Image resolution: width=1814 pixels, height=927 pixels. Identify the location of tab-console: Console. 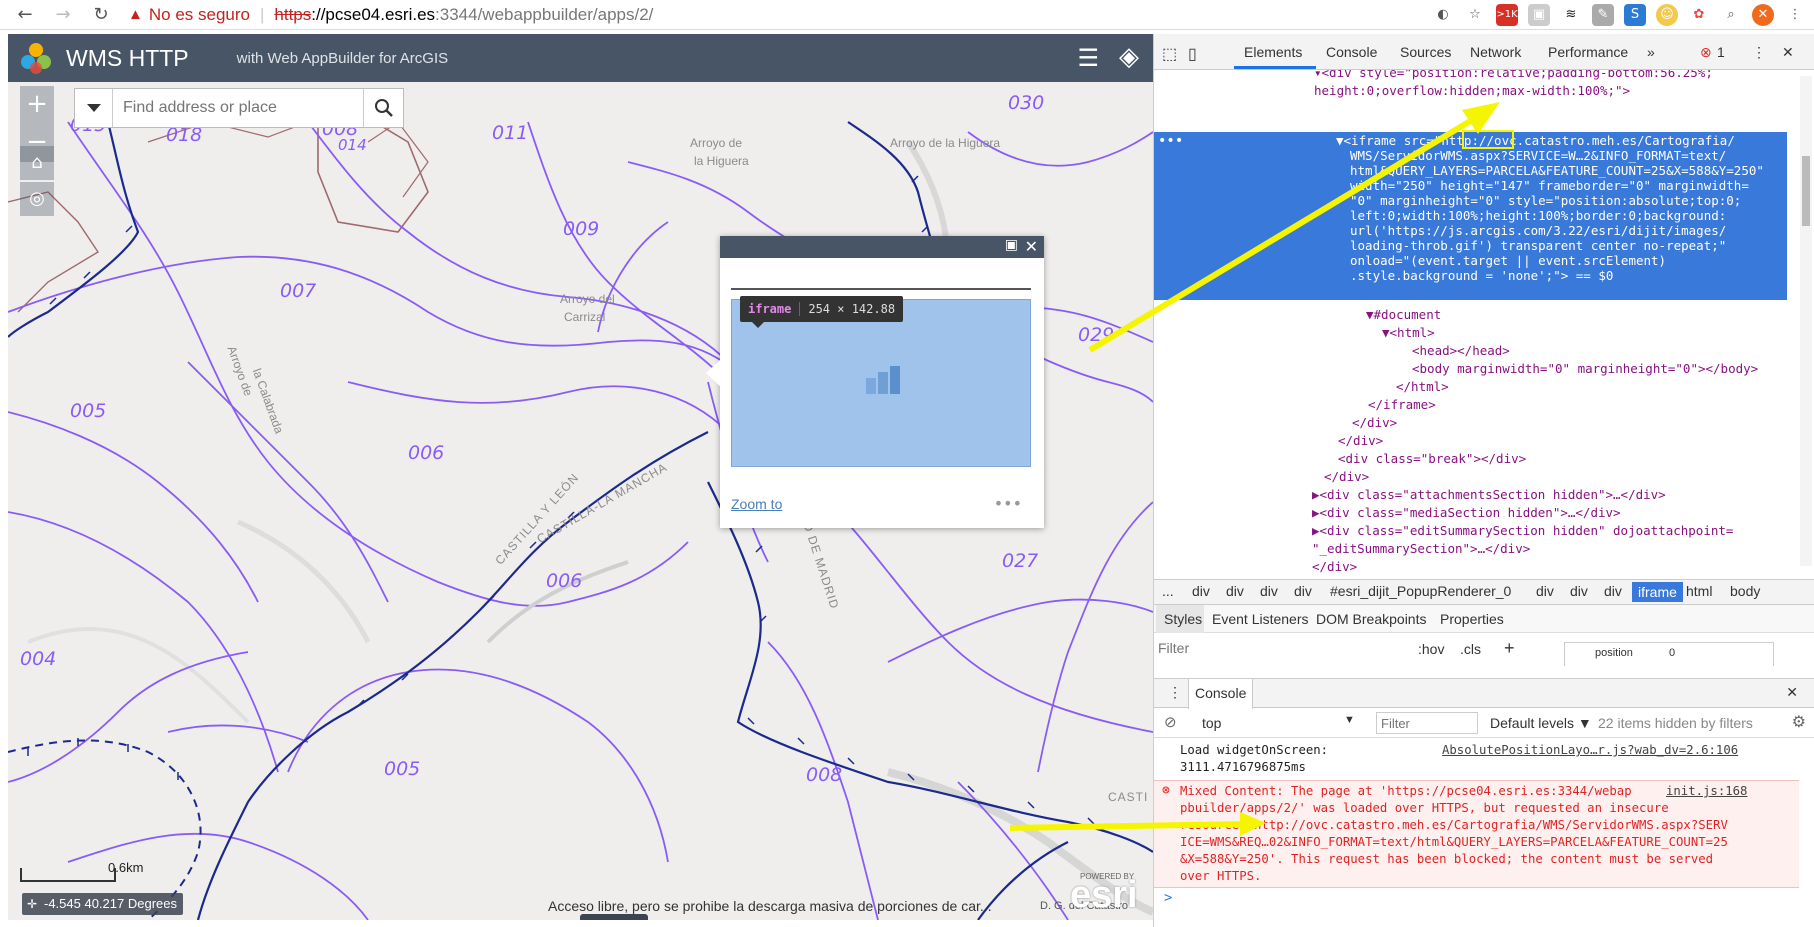
(1351, 52).